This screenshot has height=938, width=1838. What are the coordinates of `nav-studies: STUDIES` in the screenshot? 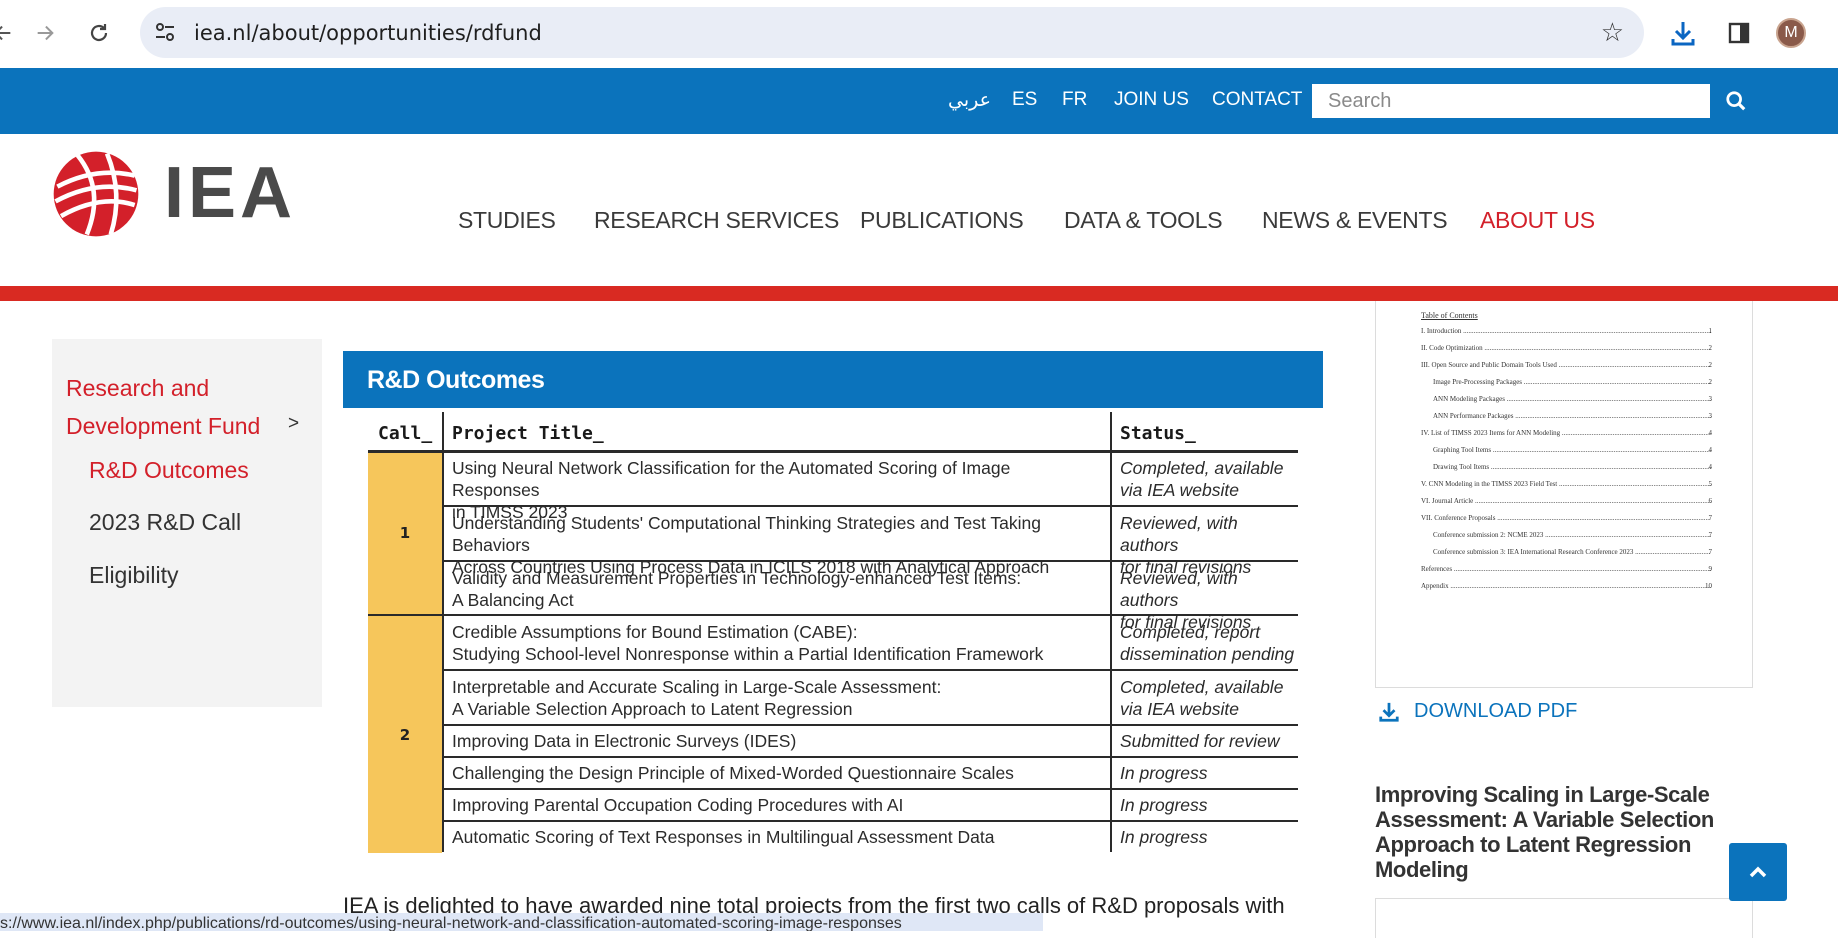 It's located at (507, 220).